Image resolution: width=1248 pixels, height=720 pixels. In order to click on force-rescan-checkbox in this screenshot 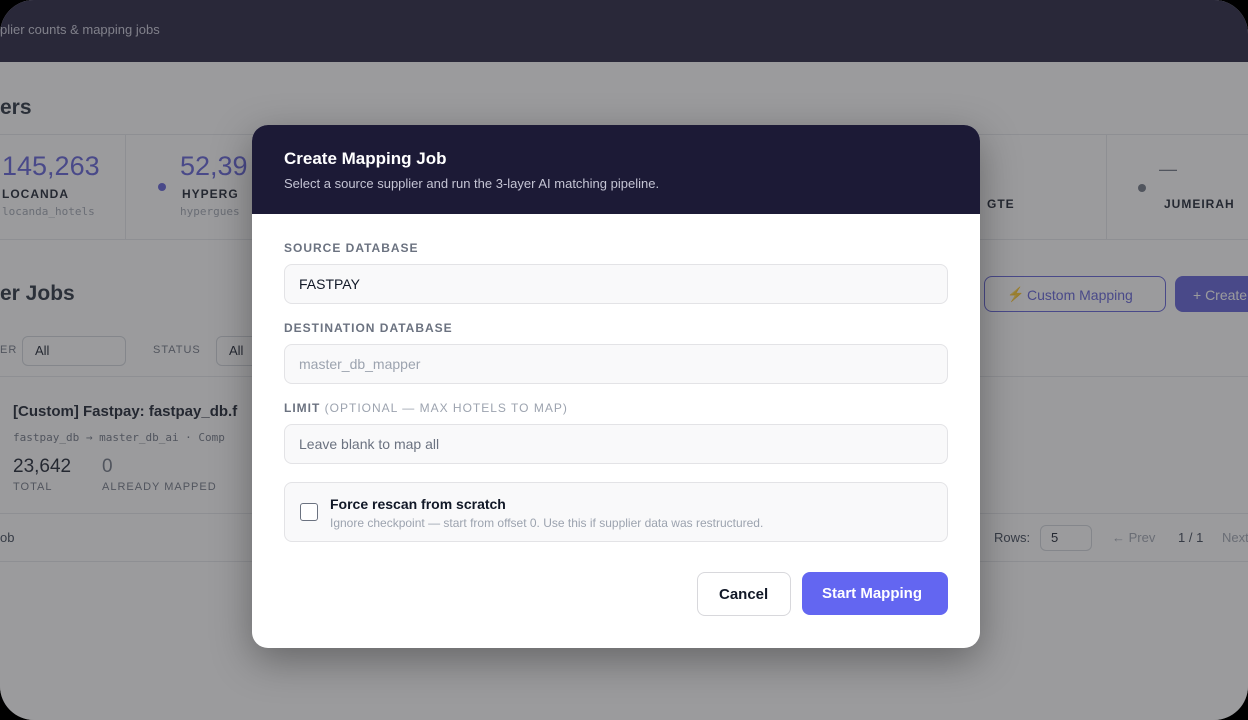, I will do `click(309, 512)`.